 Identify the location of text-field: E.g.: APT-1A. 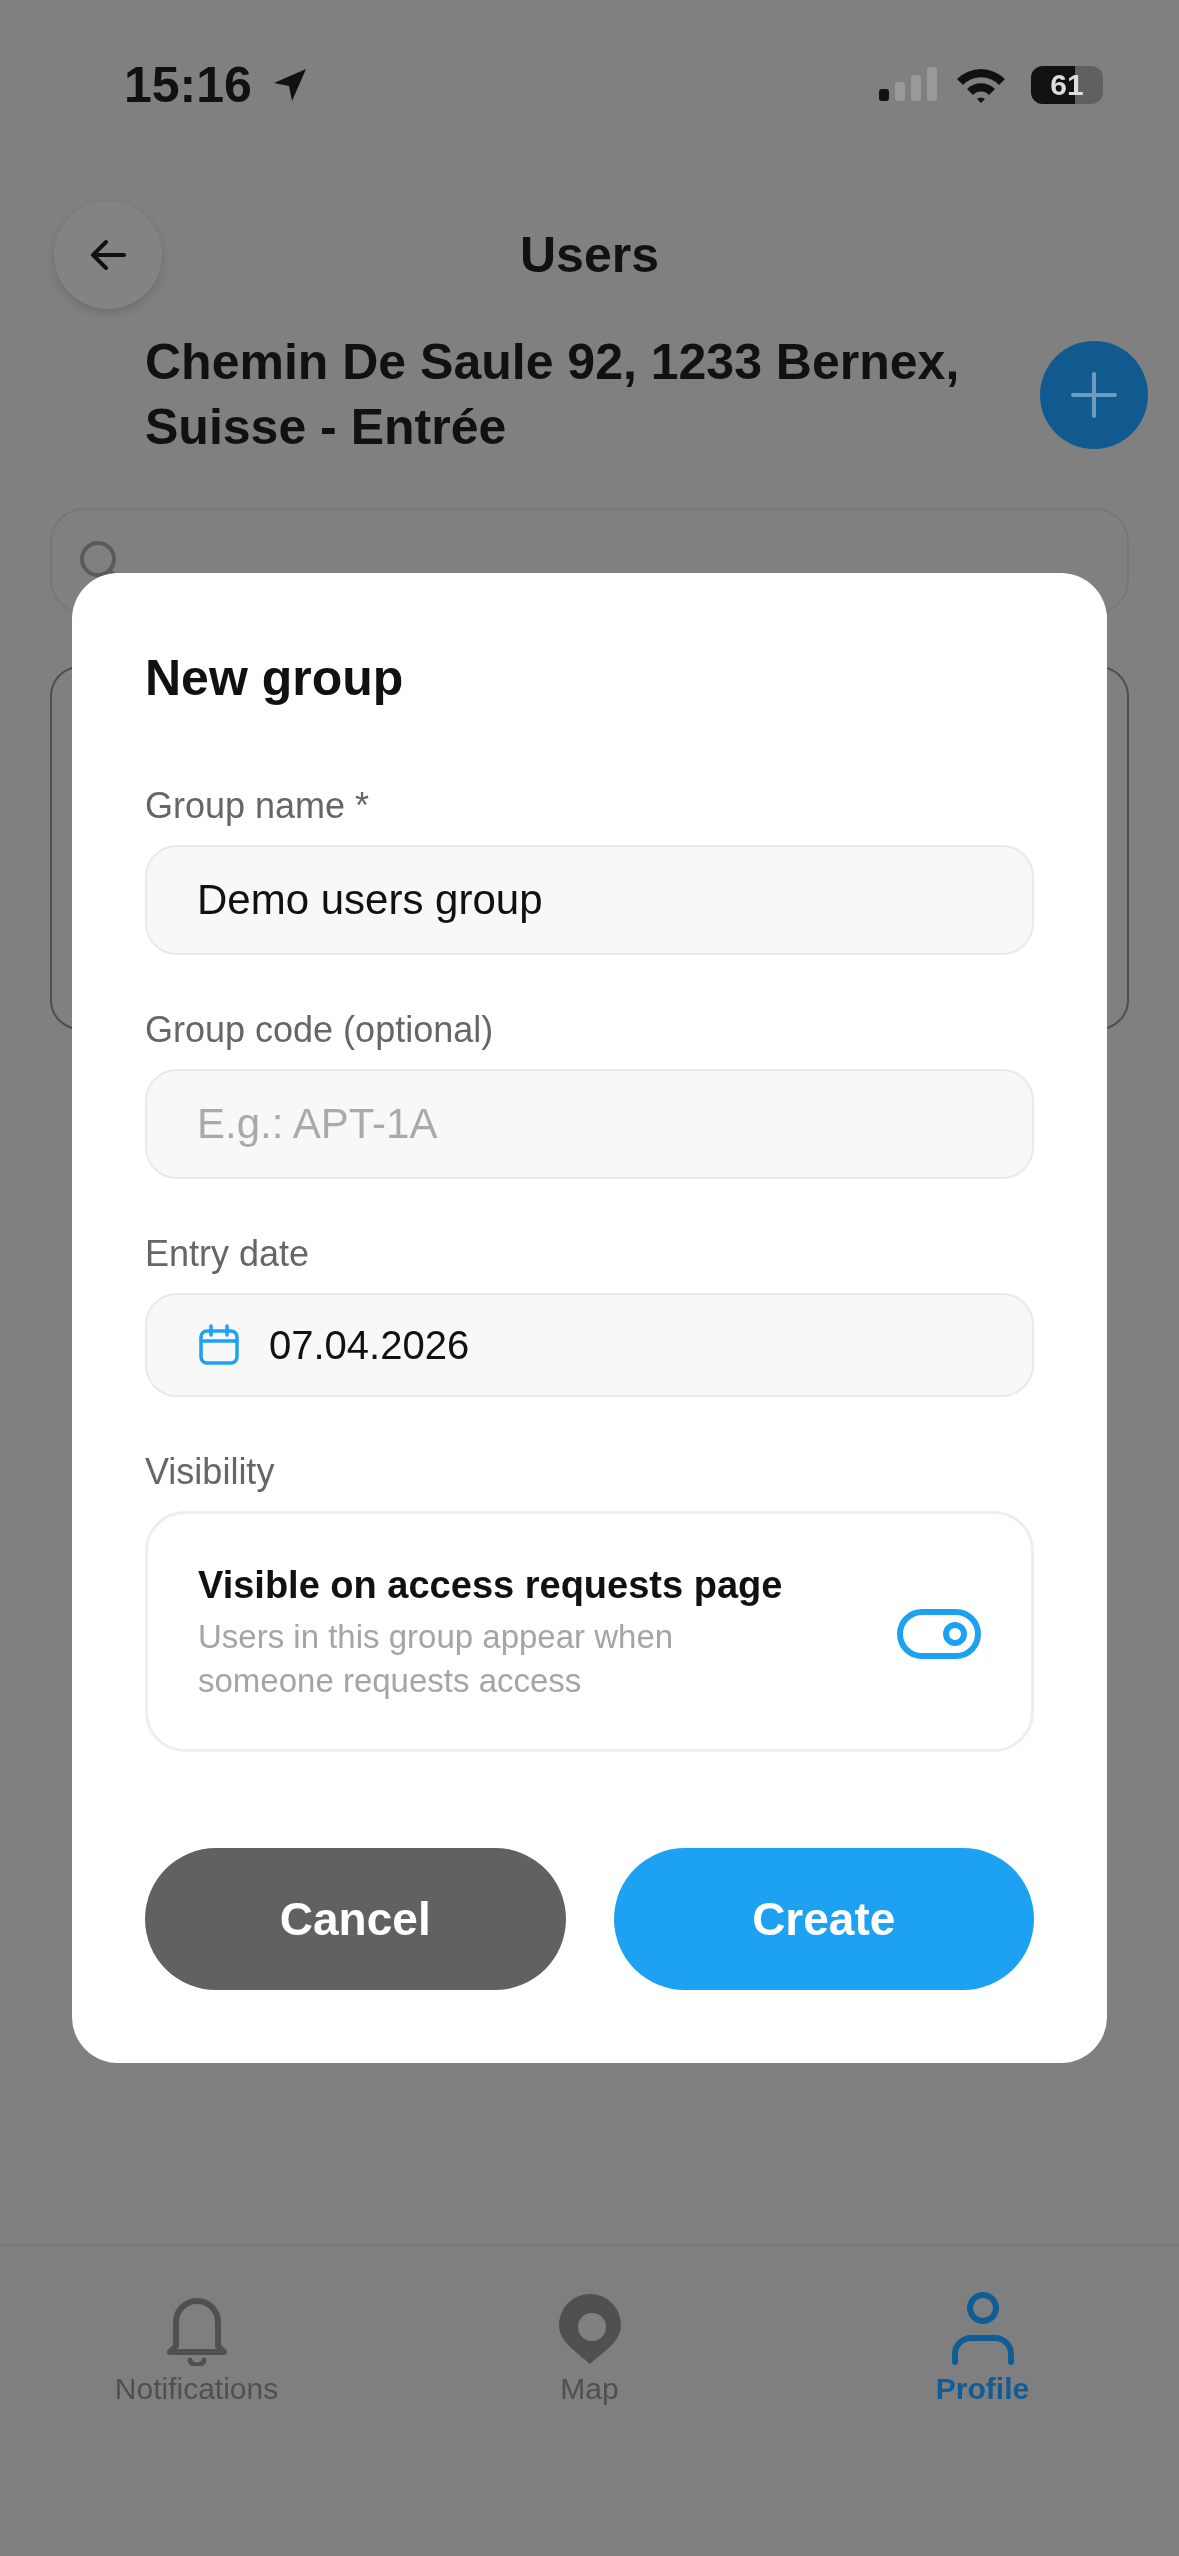
(589, 1124).